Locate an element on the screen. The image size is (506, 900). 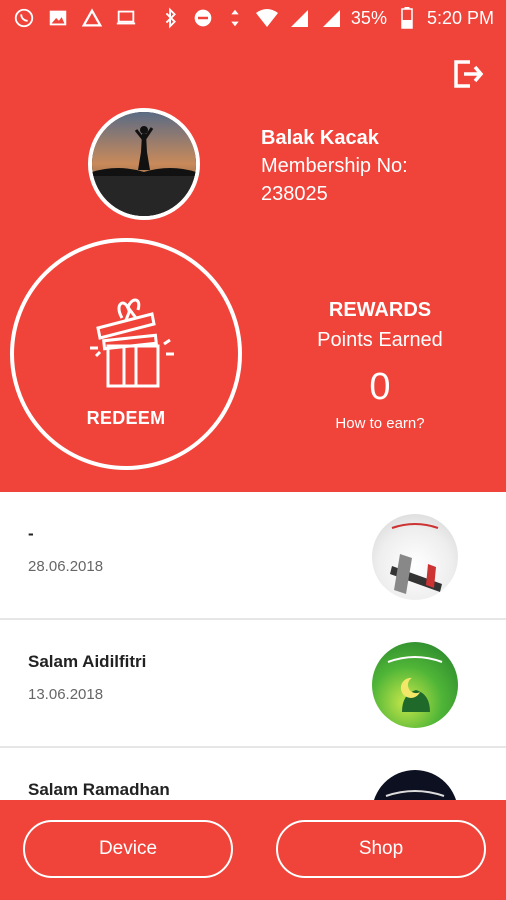
gallery-icon is located at coordinates (58, 18).